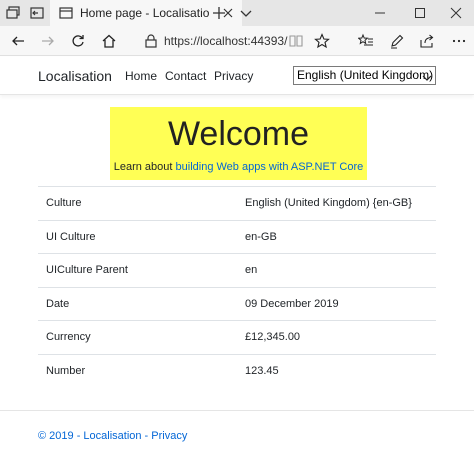 The height and width of the screenshot is (458, 474). I want to click on culture-select: English (United Kingdom), so click(364, 75).